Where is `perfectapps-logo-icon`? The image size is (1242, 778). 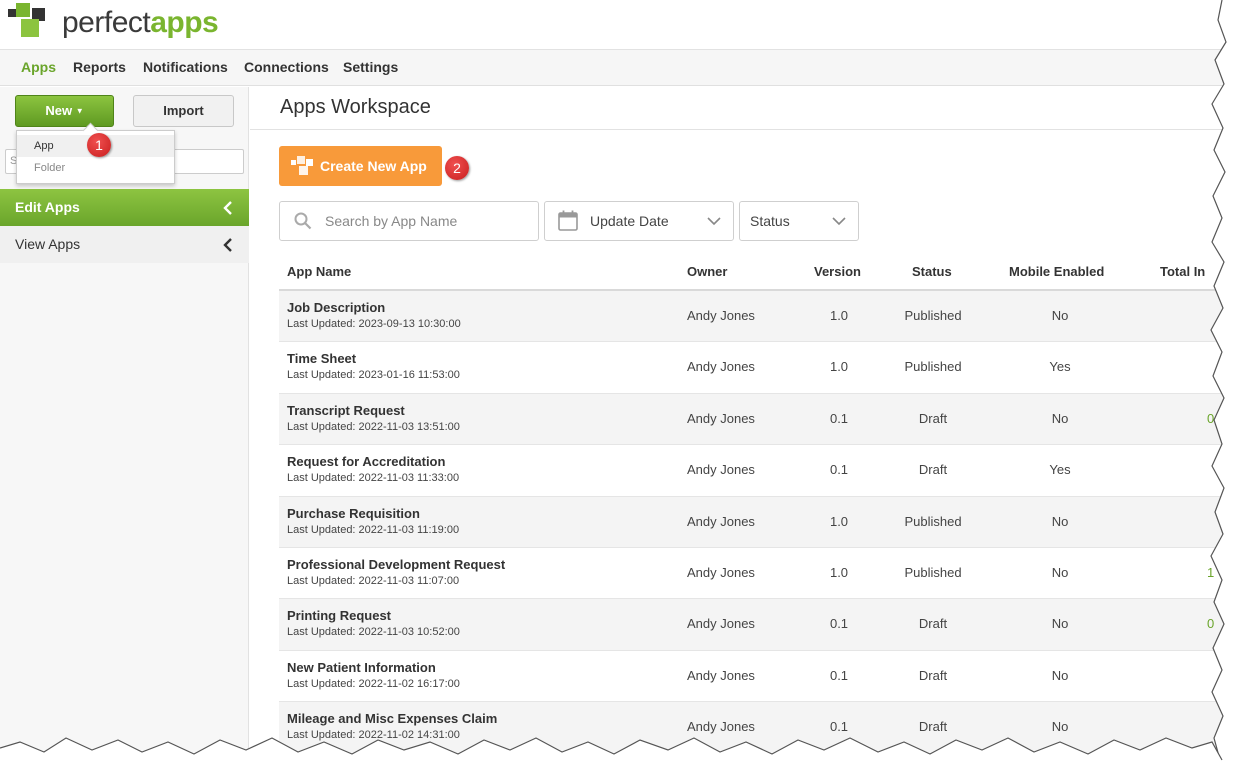
perfectapps-logo-icon is located at coordinates (32, 24).